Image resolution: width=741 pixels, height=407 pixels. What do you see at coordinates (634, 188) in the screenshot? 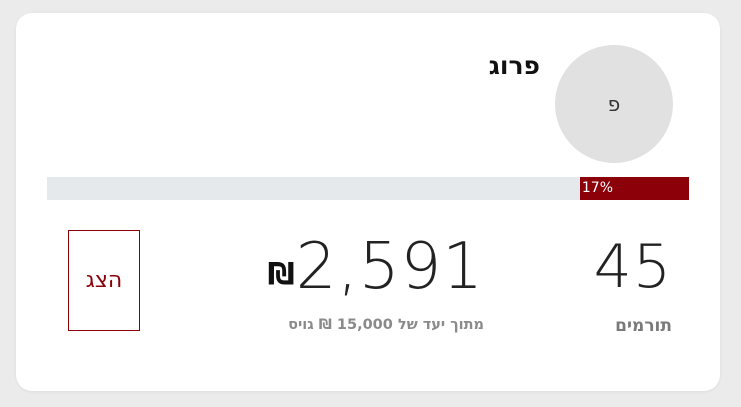
I see `progress-fill: 17%` at bounding box center [634, 188].